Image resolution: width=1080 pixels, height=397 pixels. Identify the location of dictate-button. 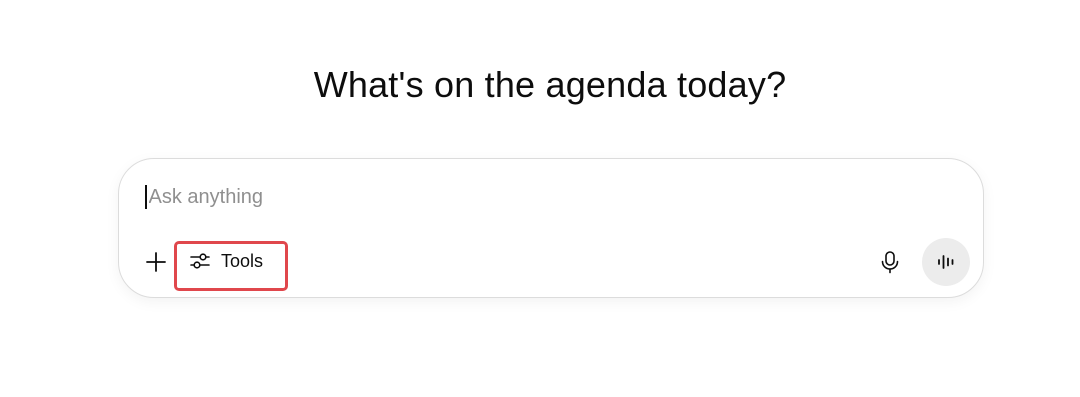
(890, 262).